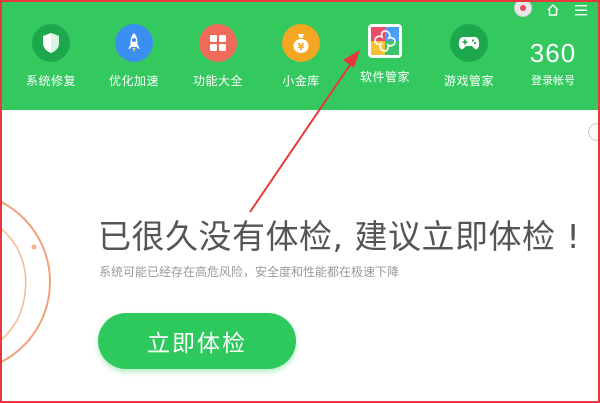 This screenshot has height=403, width=600. Describe the element at coordinates (301, 81) in the screenshot. I see `nav-label: 小金库` at that location.